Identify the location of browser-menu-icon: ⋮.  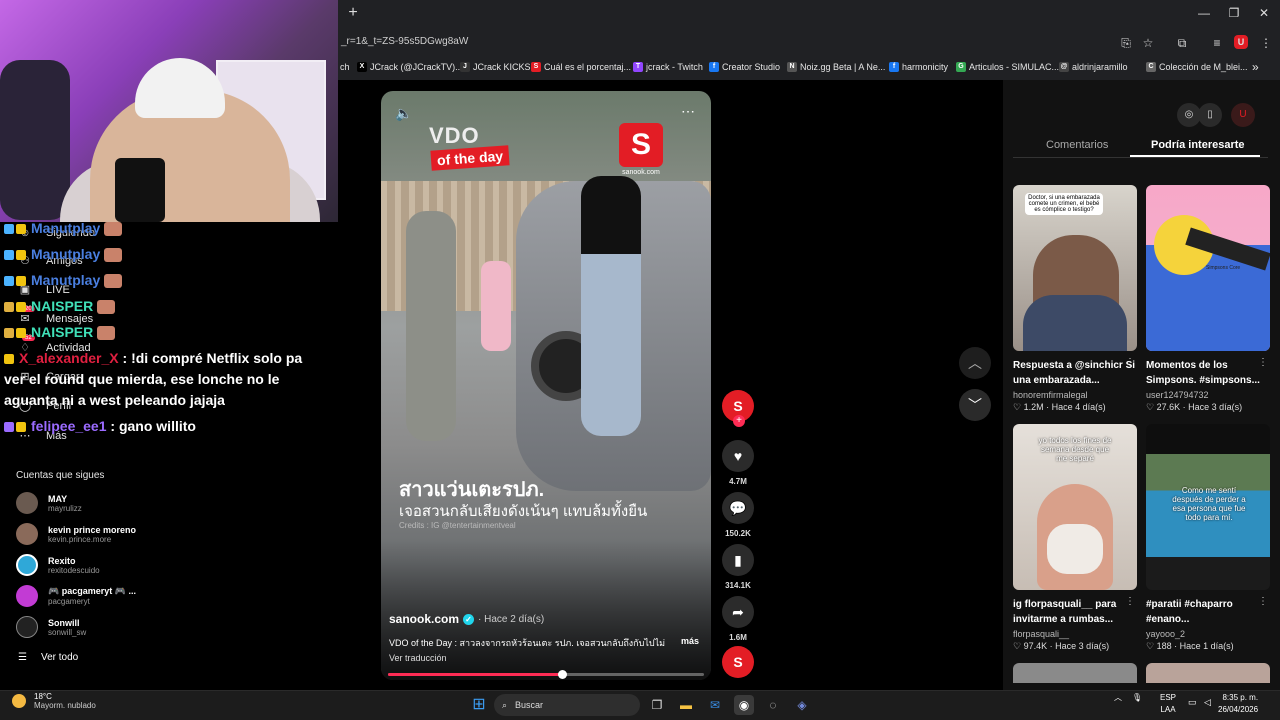
(1266, 43).